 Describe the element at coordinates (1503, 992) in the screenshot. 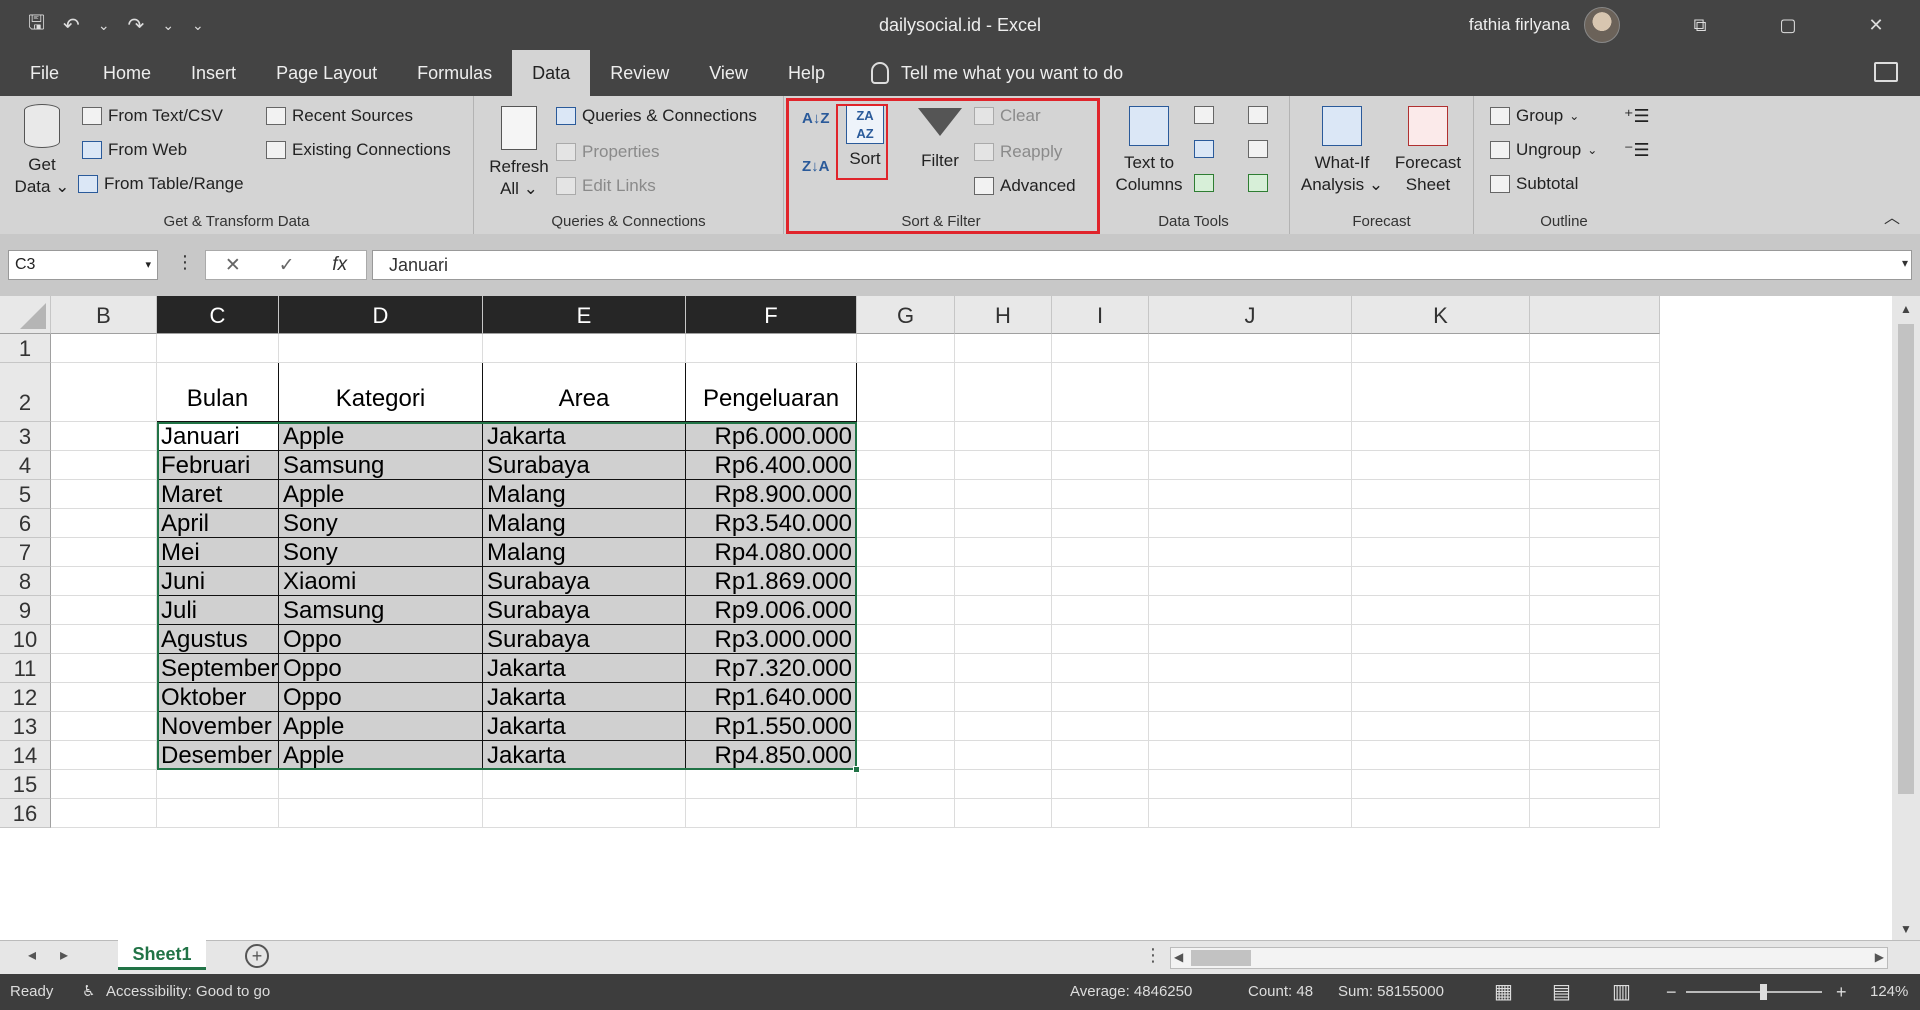

I see `normal-view-icon: ▦` at that location.